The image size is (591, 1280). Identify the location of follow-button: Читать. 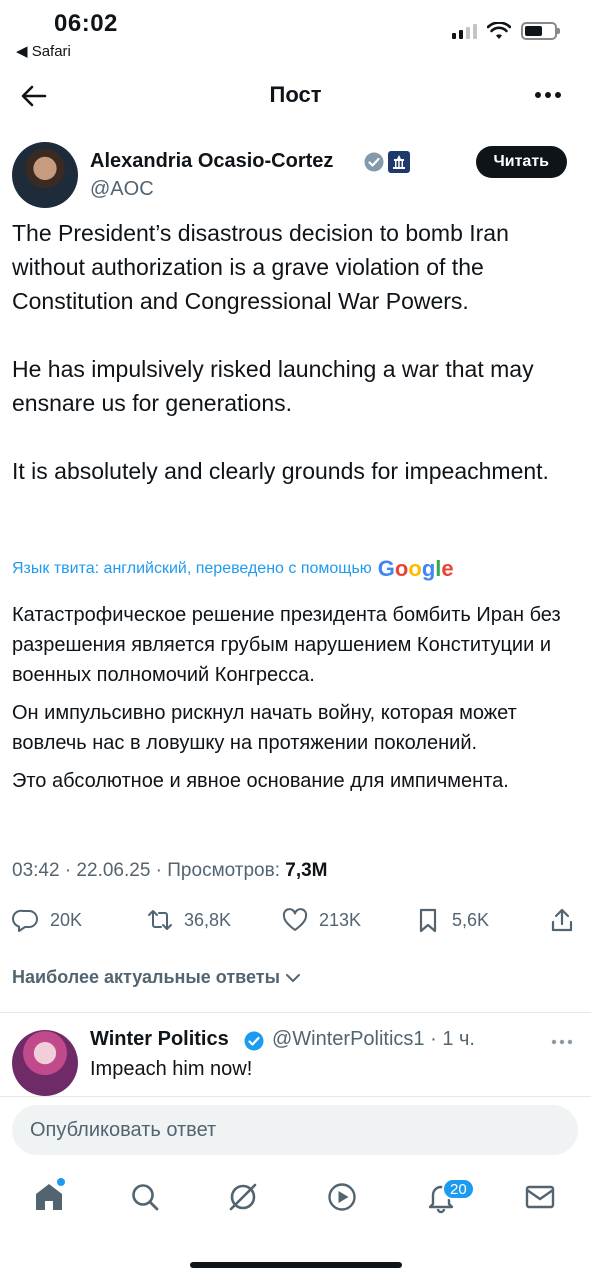
(521, 162).